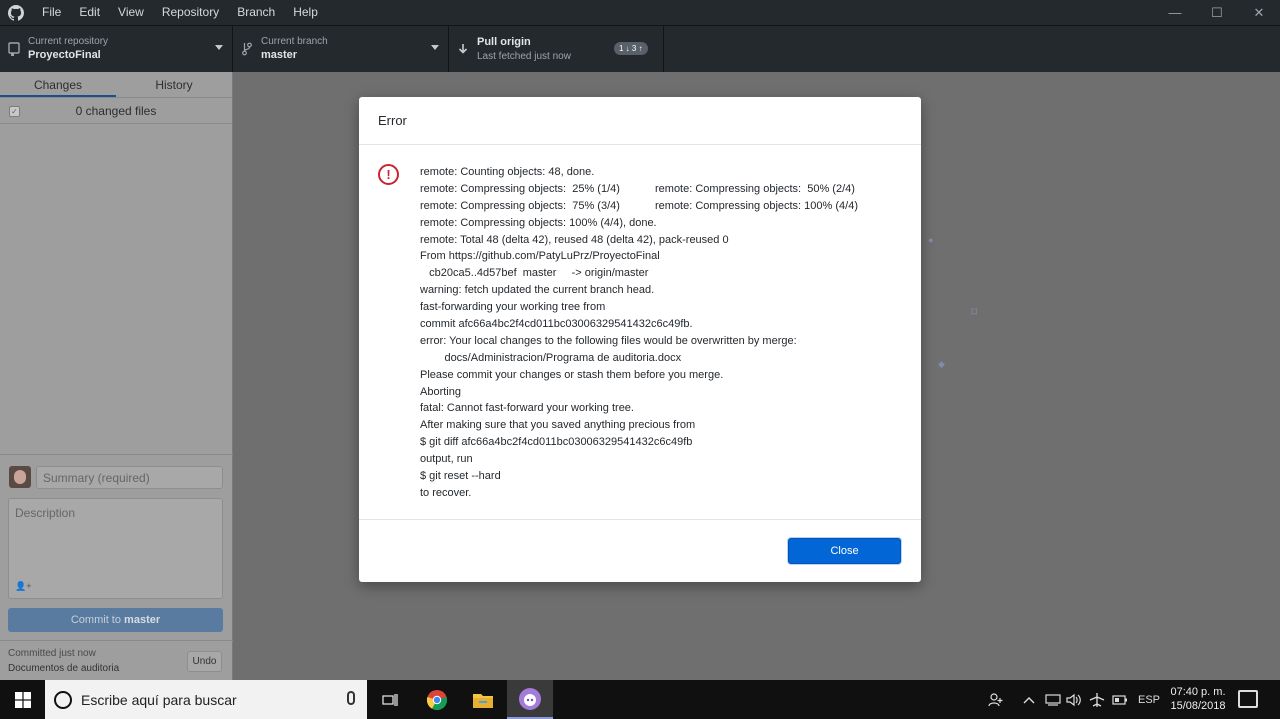 This screenshot has height=719, width=1280. Describe the element at coordinates (1198, 692) in the screenshot. I see `clock-time: 07:40 p. m.` at that location.